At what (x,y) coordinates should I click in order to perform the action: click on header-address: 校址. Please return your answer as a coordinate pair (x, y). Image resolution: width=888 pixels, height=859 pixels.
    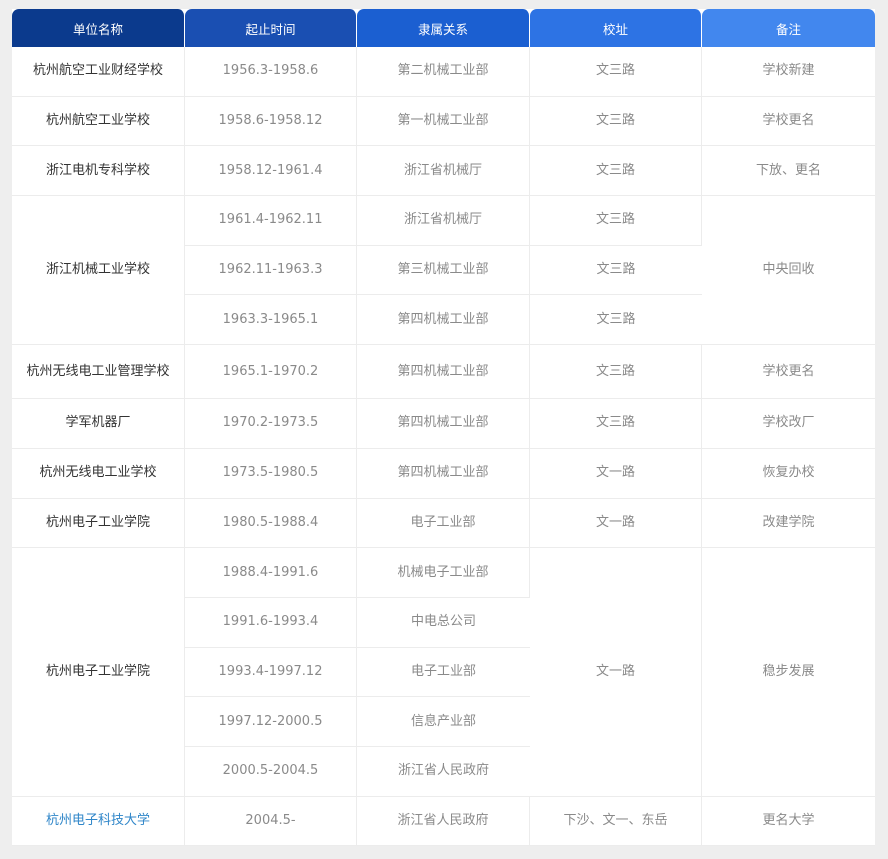
    Looking at the image, I should click on (616, 28).